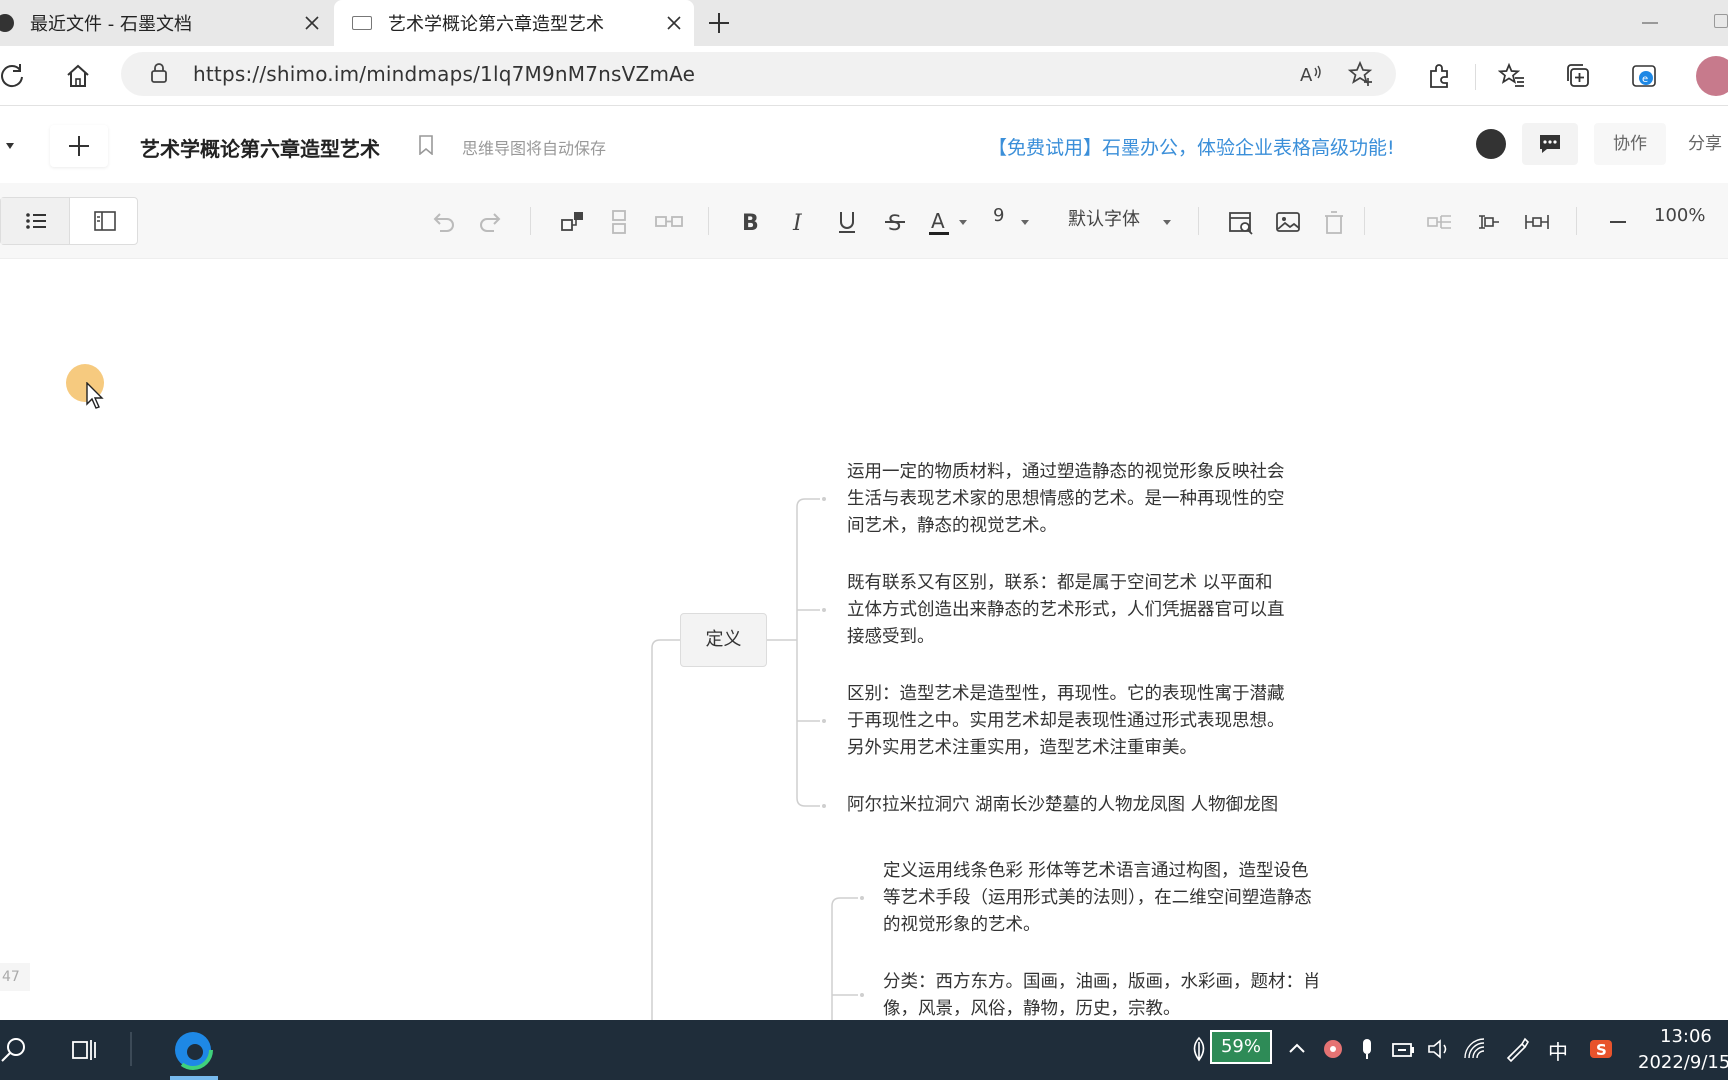 This screenshot has height=1080, width=1728. I want to click on leaf-text-line: 生活与表现艺术家的思想情感的艺术。是一种再现性的空, so click(1066, 499).